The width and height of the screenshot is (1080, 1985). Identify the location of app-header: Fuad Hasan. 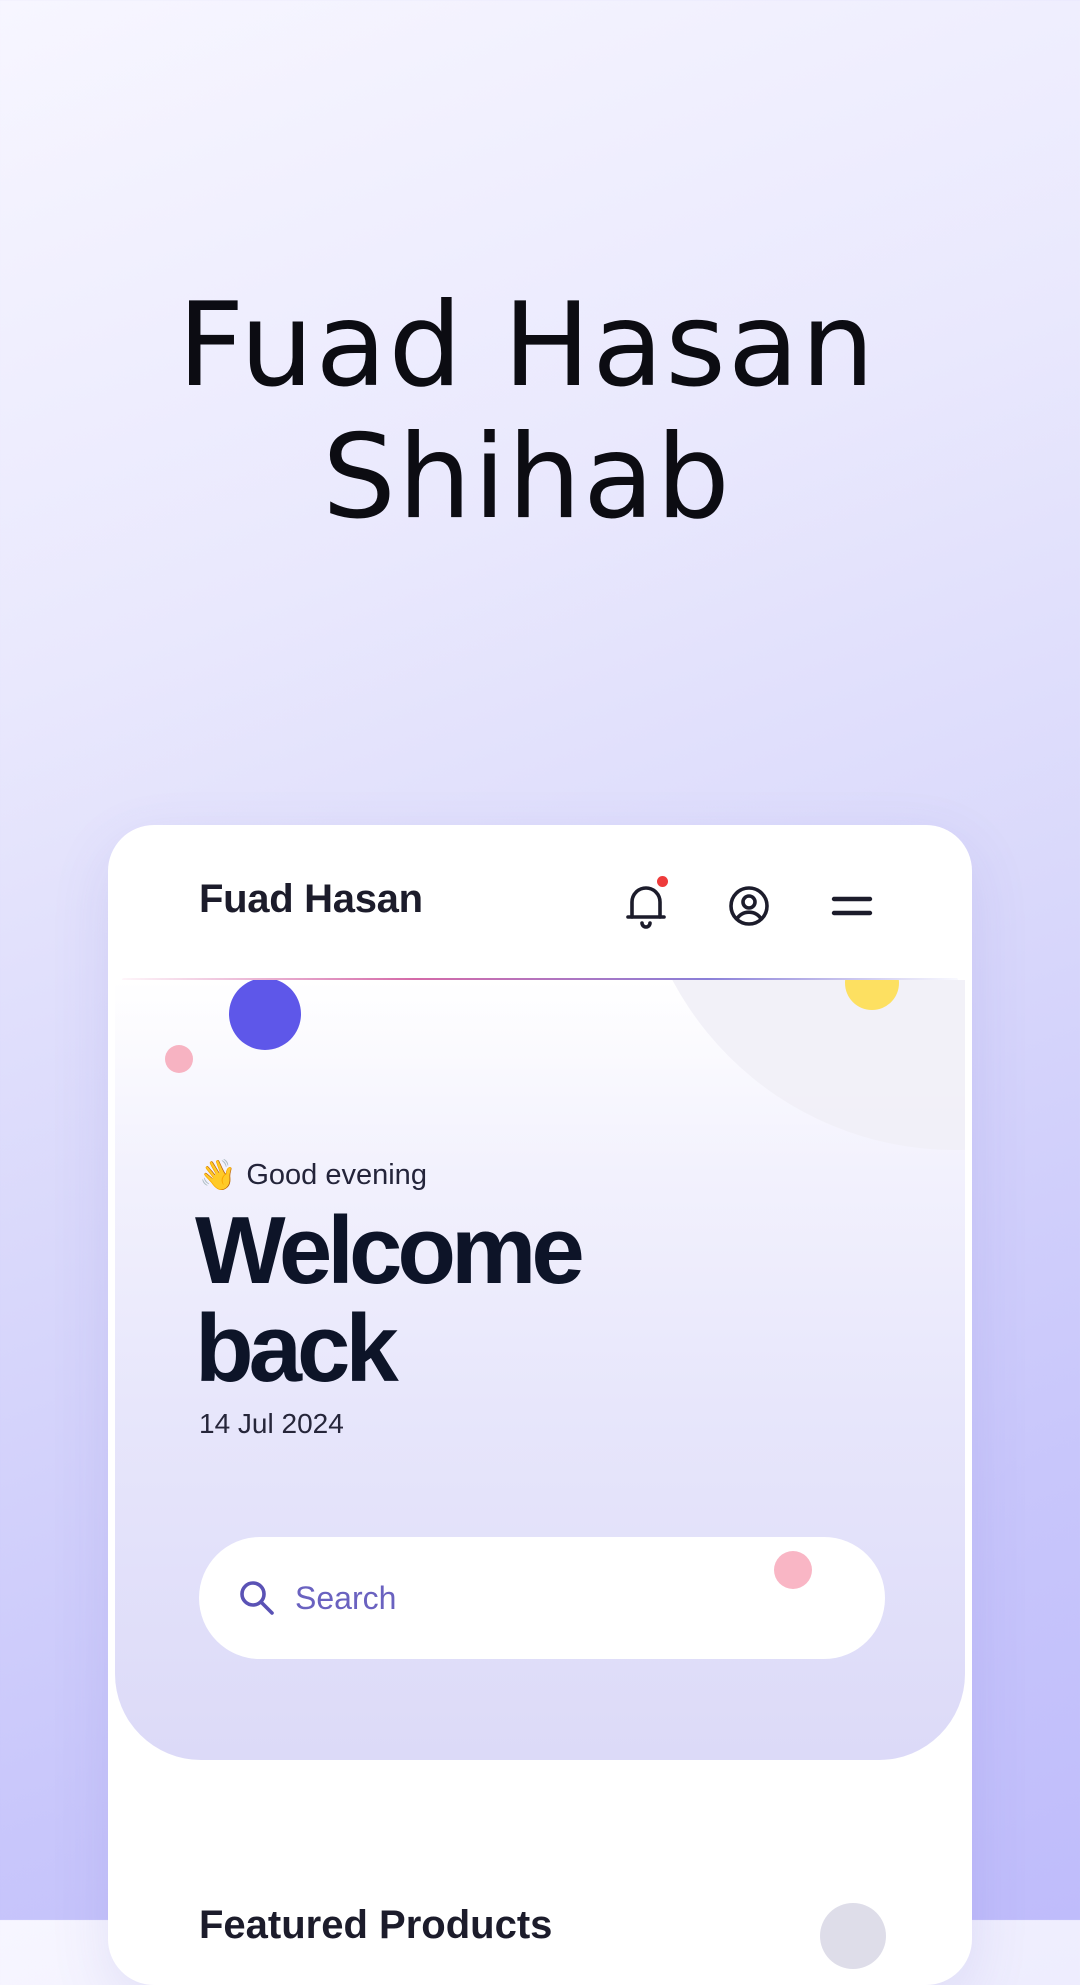
(540, 902).